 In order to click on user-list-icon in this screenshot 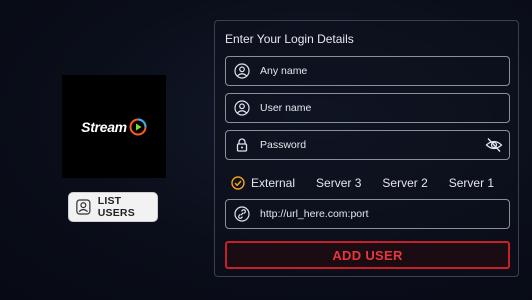, I will do `click(83, 207)`.